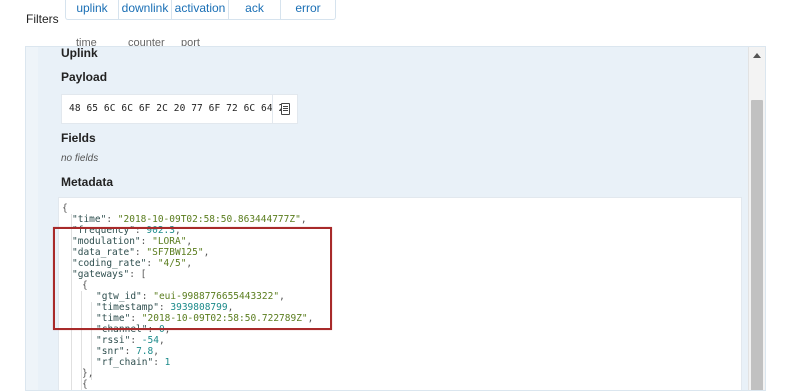 Image resolution: width=800 pixels, height=391 pixels. Describe the element at coordinates (125, 362) in the screenshot. I see `json-key: "rf_chain"` at that location.